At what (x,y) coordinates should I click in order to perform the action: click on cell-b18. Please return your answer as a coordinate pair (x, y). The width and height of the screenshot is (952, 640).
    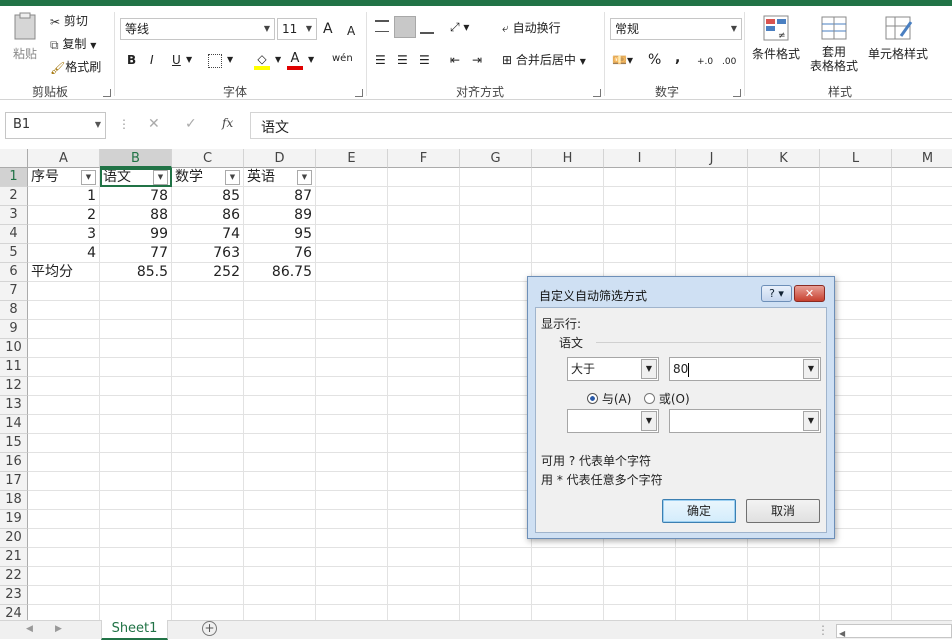
    Looking at the image, I should click on (136, 500).